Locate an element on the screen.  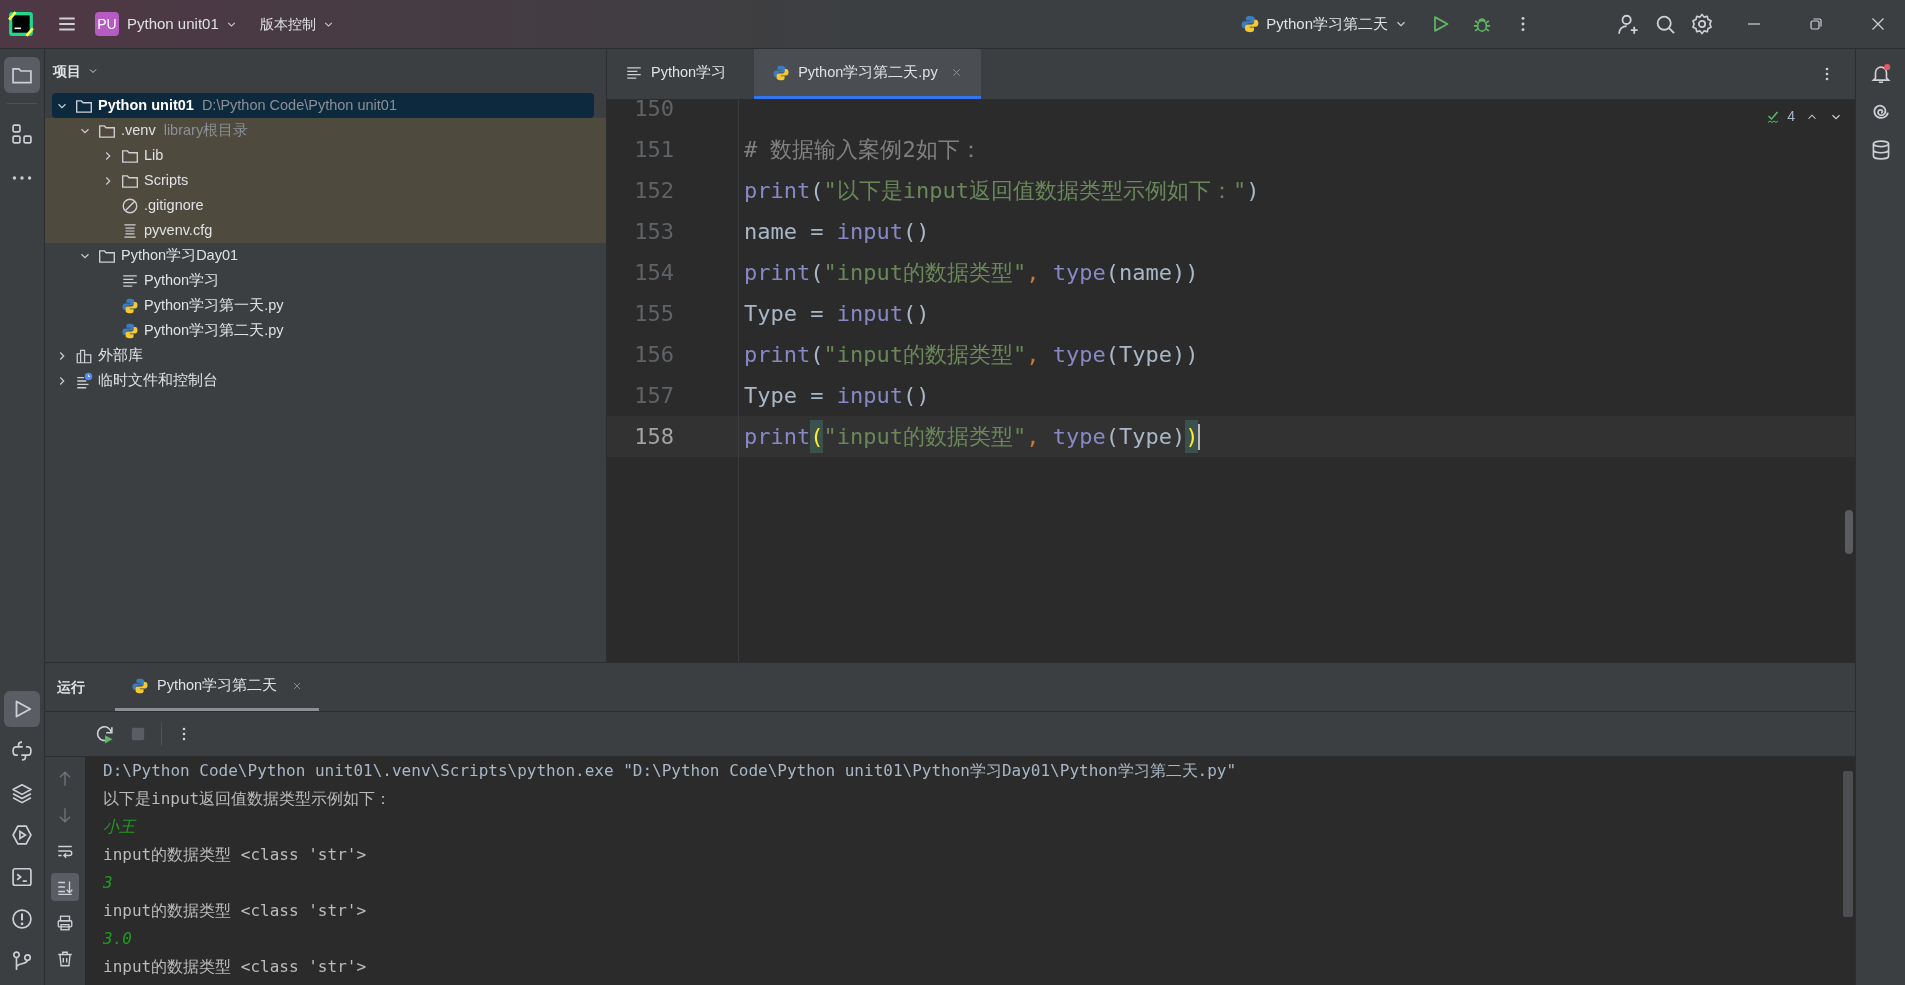
add-user-icon is located at coordinates (1628, 24).